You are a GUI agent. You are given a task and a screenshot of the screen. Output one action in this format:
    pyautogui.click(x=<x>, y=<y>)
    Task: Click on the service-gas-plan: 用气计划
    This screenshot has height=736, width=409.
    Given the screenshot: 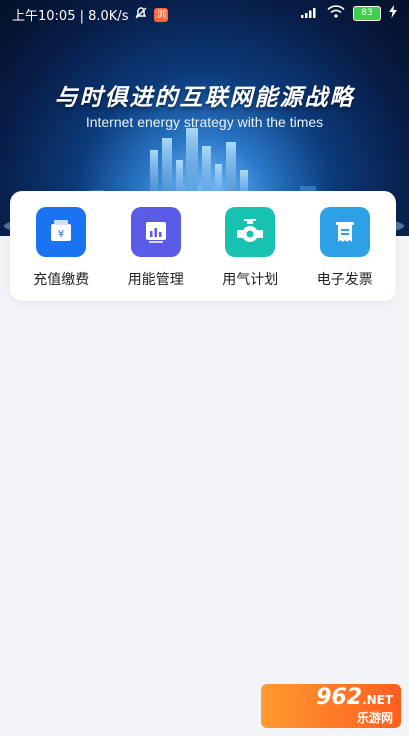 What is the action you would take?
    pyautogui.click(x=250, y=240)
    